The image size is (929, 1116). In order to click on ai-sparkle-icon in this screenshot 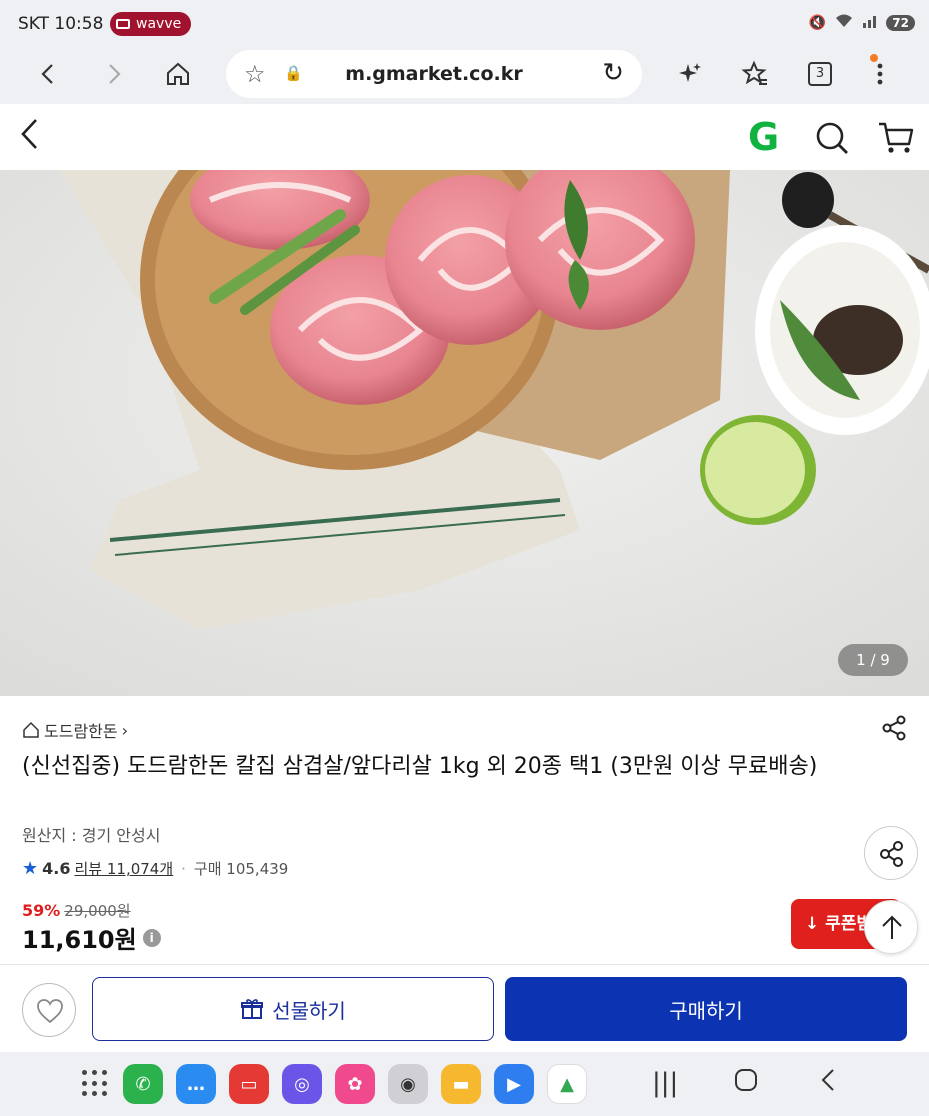, I will do `click(690, 74)`.